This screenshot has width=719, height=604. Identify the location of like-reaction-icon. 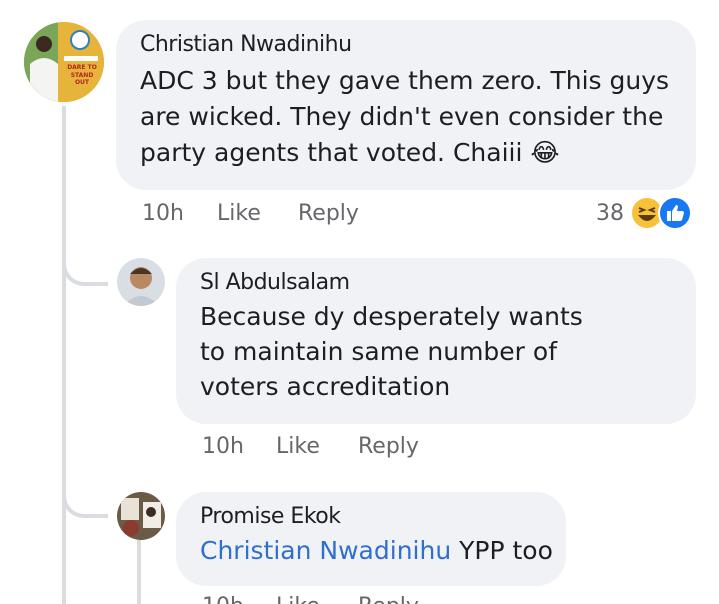
(675, 213).